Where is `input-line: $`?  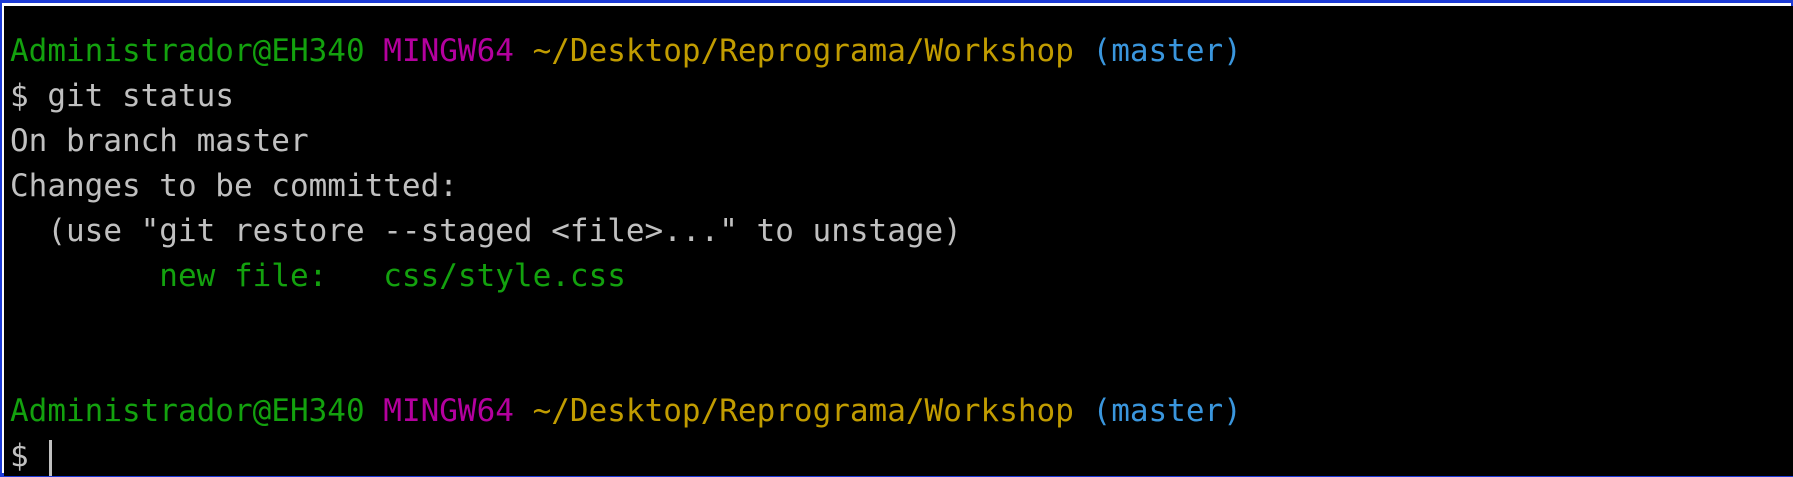 input-line: $ is located at coordinates (31, 455).